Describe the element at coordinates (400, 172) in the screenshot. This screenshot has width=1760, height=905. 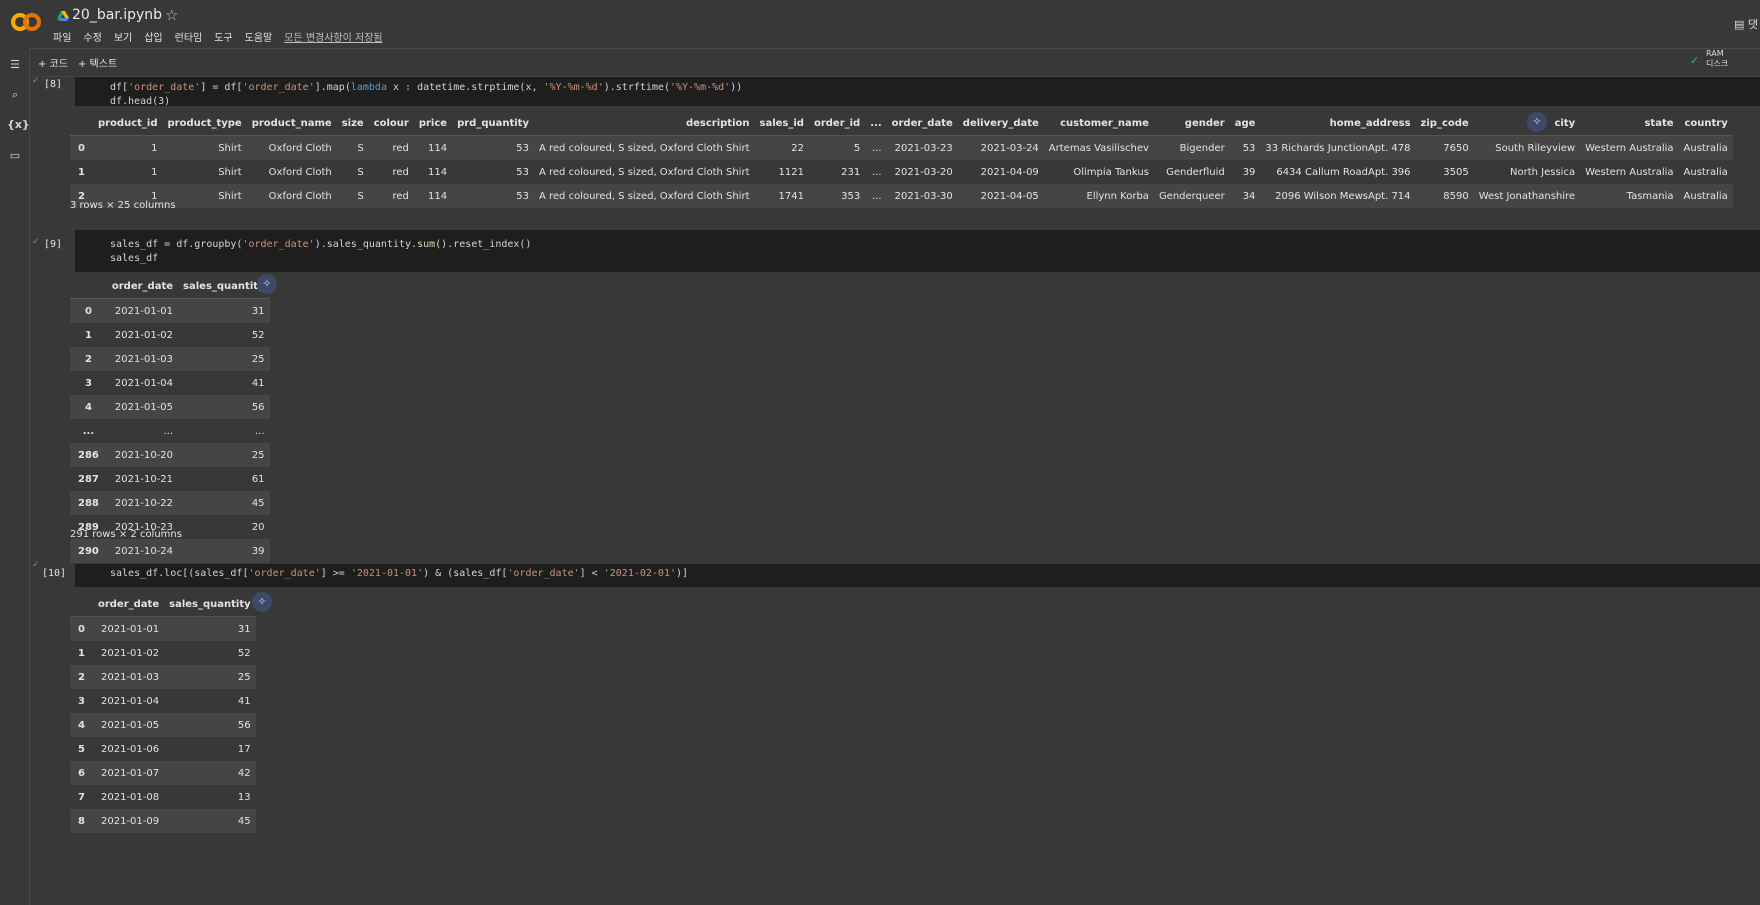
I see `table-cell: red` at that location.